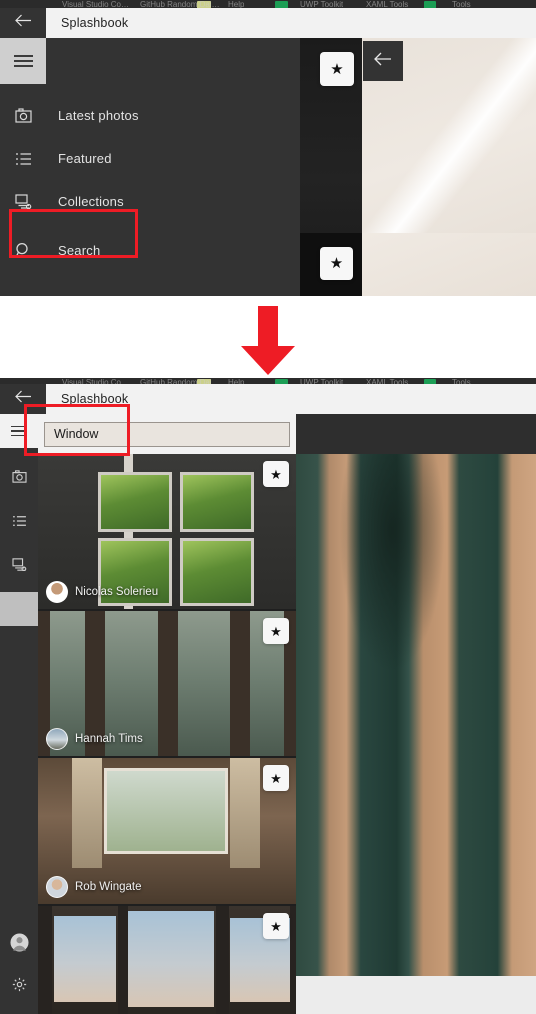 The height and width of the screenshot is (1014, 536). I want to click on photo-author-name: Hannah Tims, so click(109, 739).